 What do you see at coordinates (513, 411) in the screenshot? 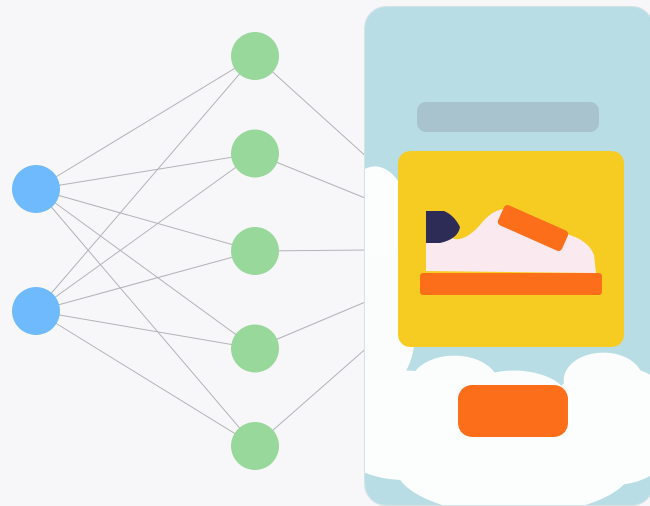
I see `buy-button` at bounding box center [513, 411].